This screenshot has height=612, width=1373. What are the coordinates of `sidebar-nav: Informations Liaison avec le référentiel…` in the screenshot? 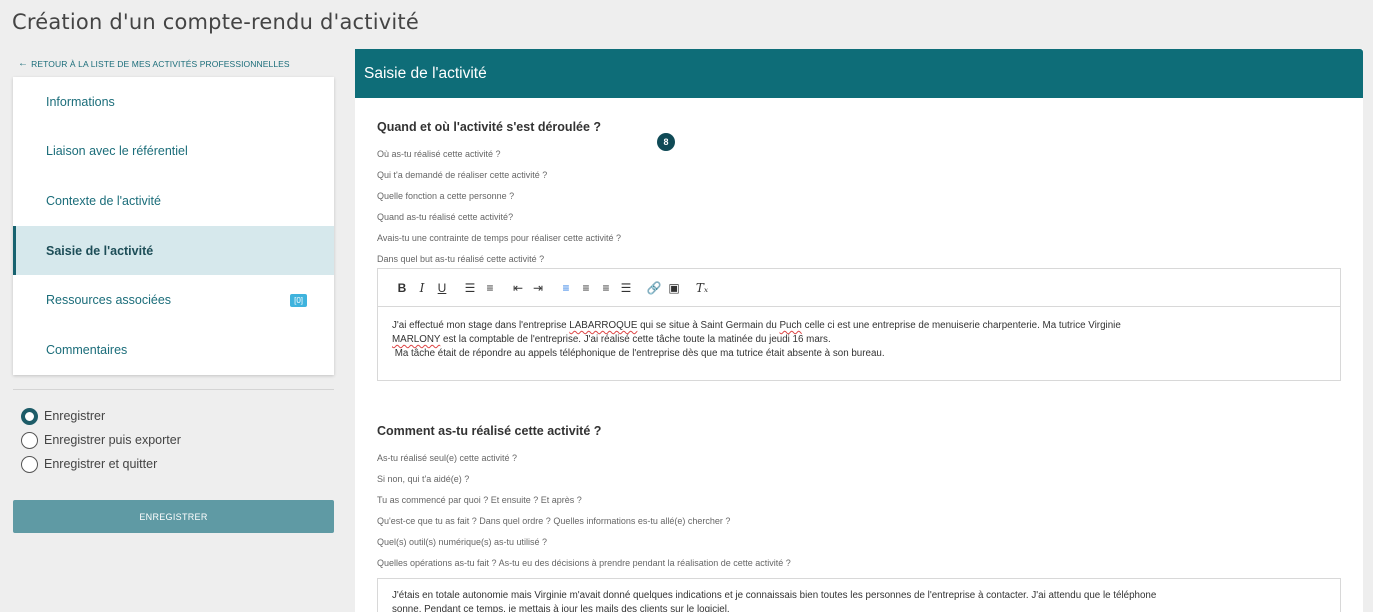 It's located at (173, 226).